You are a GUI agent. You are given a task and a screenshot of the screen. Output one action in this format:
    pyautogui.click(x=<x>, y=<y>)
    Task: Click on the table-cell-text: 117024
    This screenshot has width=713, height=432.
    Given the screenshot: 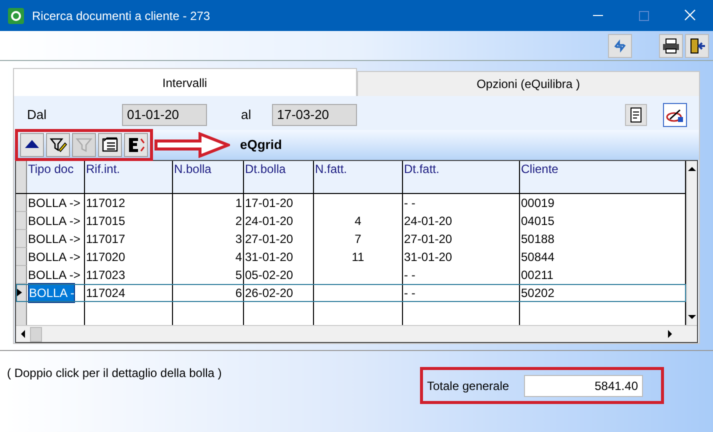 What is the action you would take?
    pyautogui.click(x=106, y=293)
    